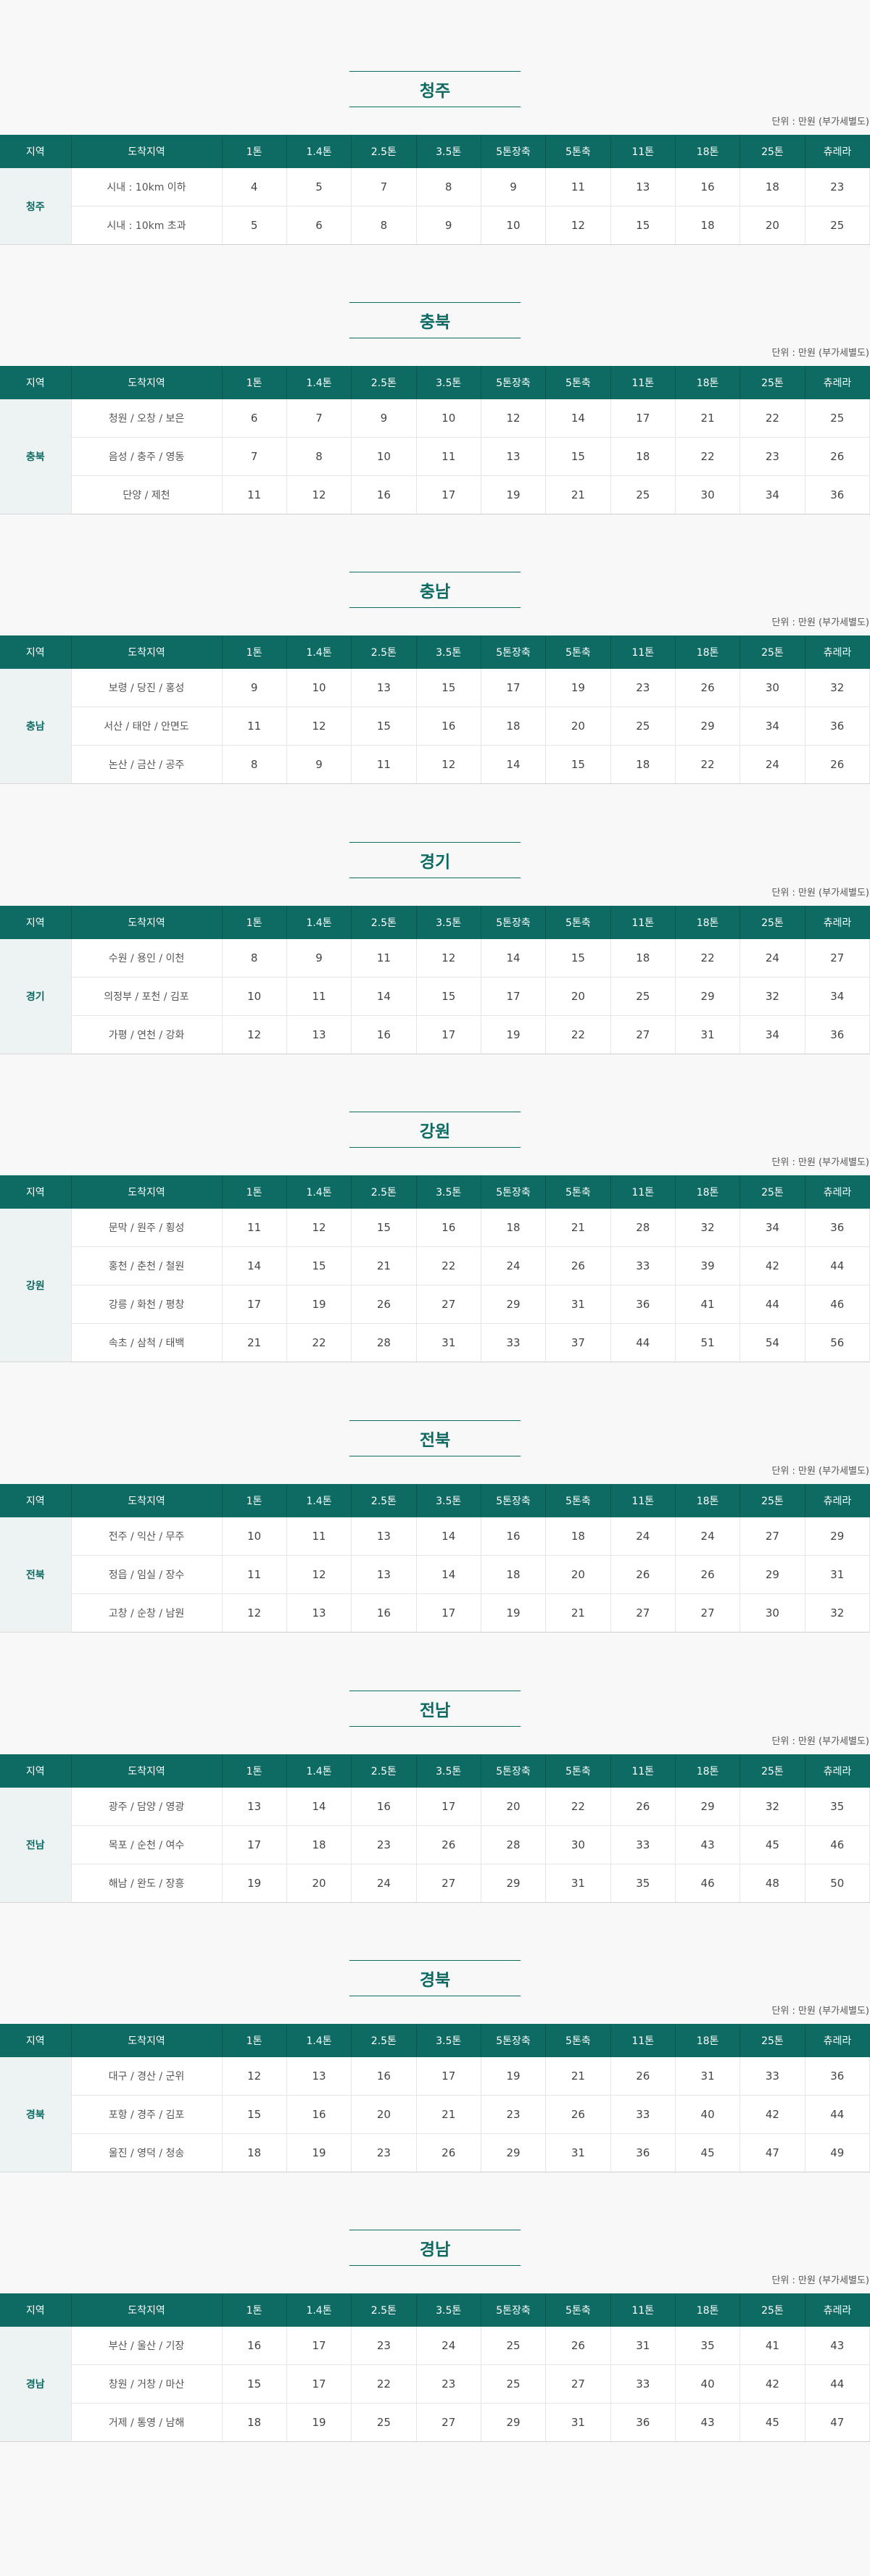  I want to click on table-header-row: 지역 도착지역 1톤 1.4톤 2.5톤 3.5톤 5톤장축 5톤축 11톤 18톤 25톤 츄레라, so click(435, 382).